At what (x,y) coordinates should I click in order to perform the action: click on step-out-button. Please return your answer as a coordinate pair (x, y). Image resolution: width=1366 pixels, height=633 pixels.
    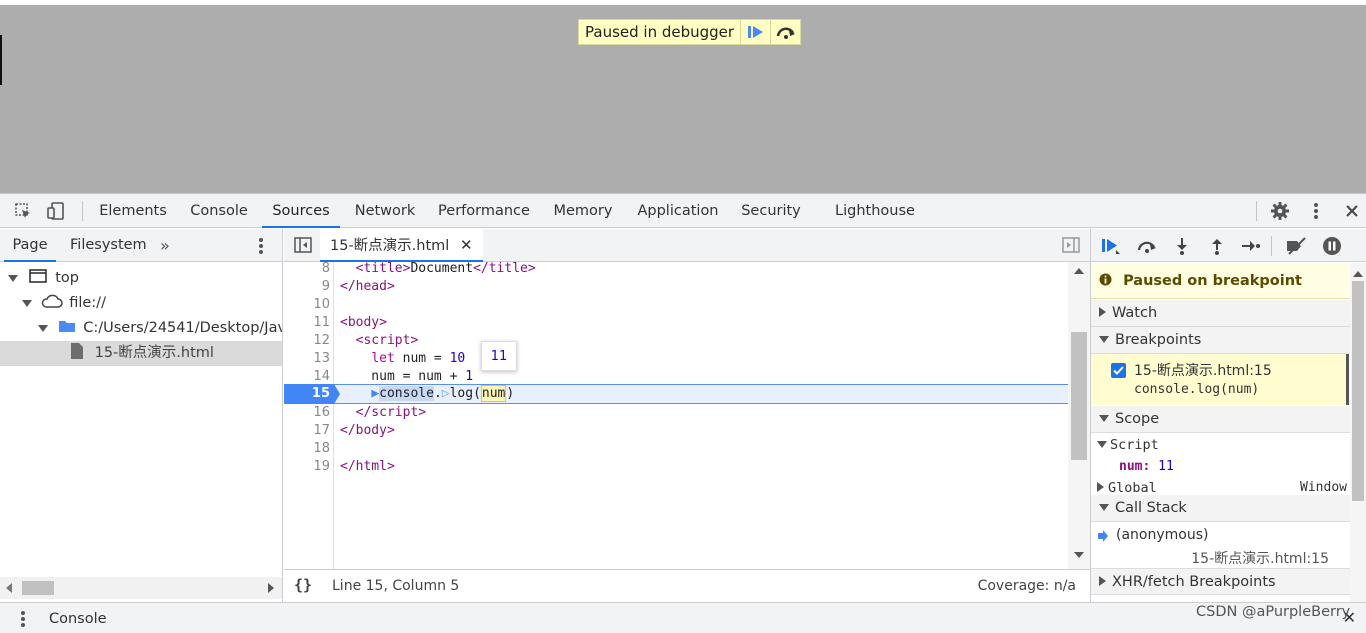
    Looking at the image, I should click on (1217, 246).